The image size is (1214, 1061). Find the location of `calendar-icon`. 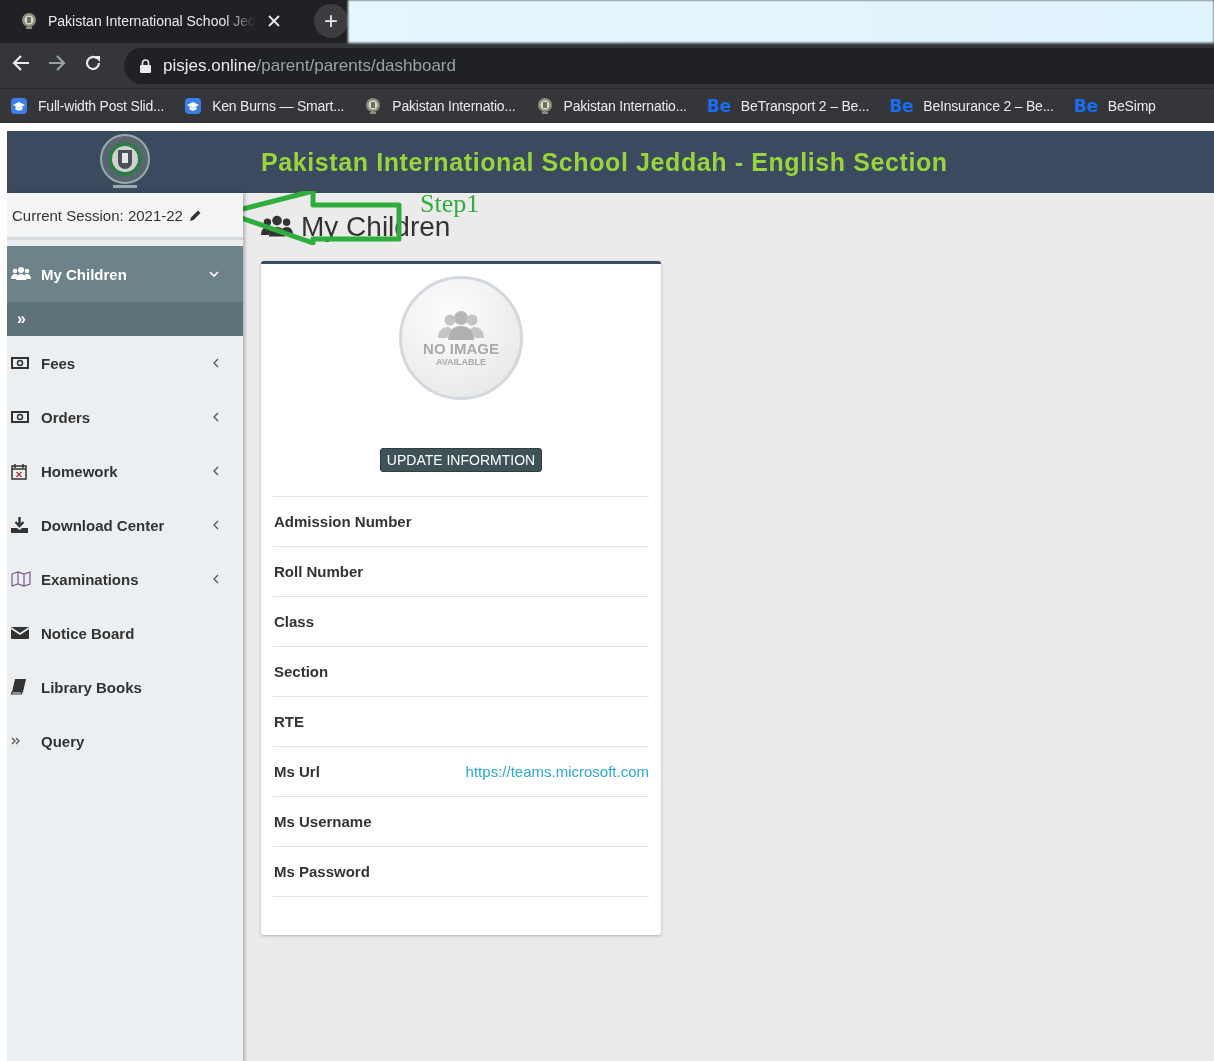

calendar-icon is located at coordinates (19, 471).